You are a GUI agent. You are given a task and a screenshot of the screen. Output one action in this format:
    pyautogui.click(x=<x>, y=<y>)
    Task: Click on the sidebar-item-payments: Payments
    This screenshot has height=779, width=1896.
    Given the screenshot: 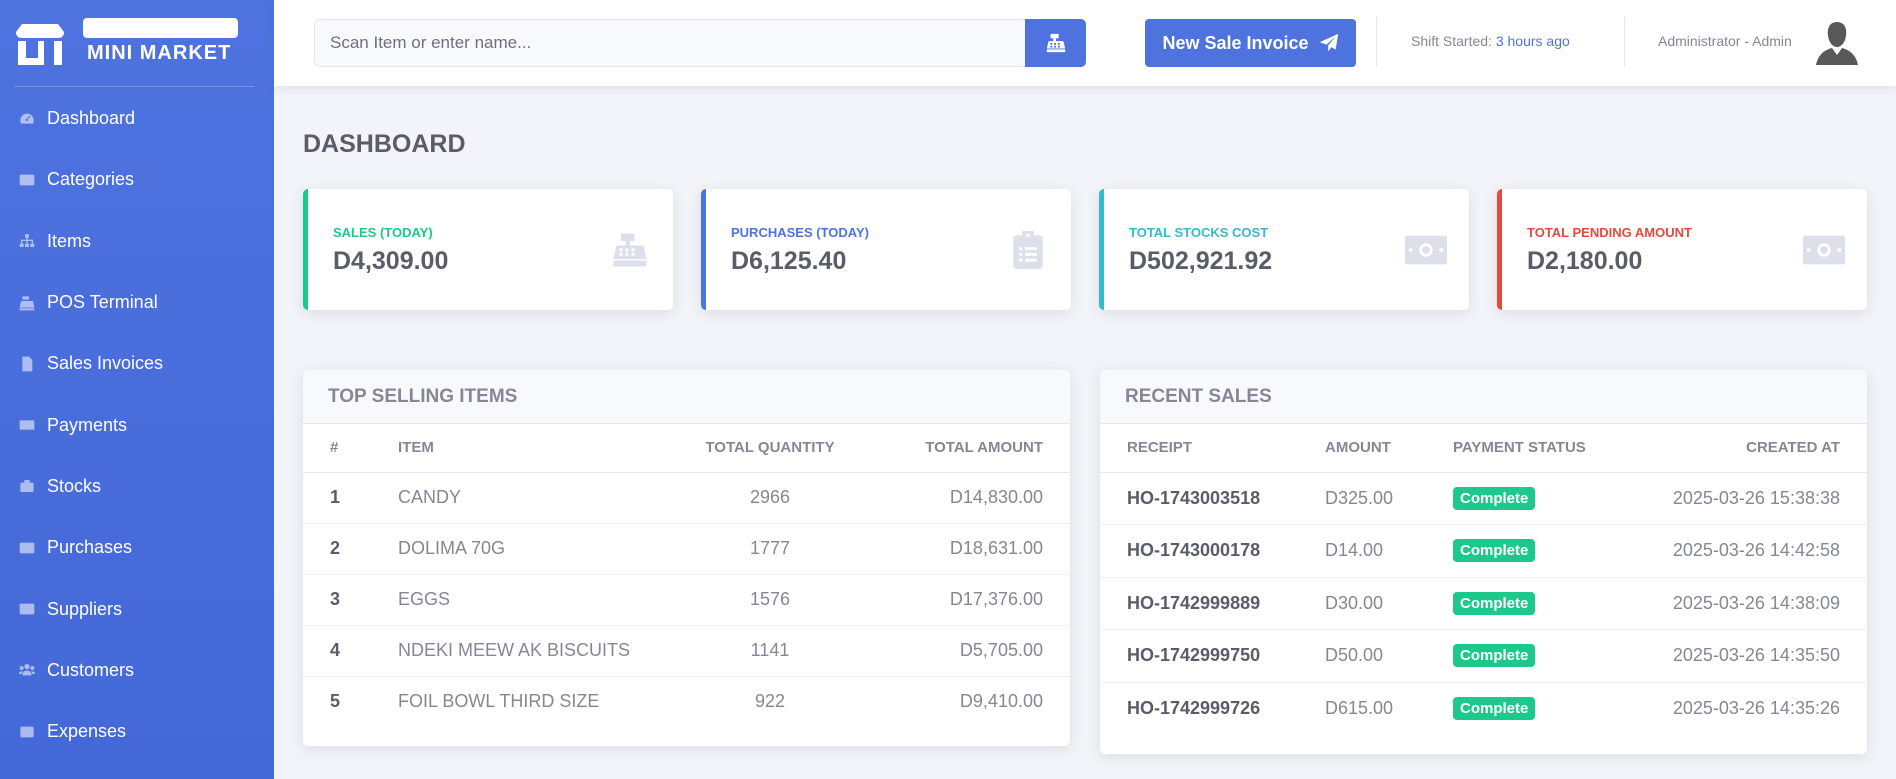 What is the action you would take?
    pyautogui.click(x=137, y=424)
    